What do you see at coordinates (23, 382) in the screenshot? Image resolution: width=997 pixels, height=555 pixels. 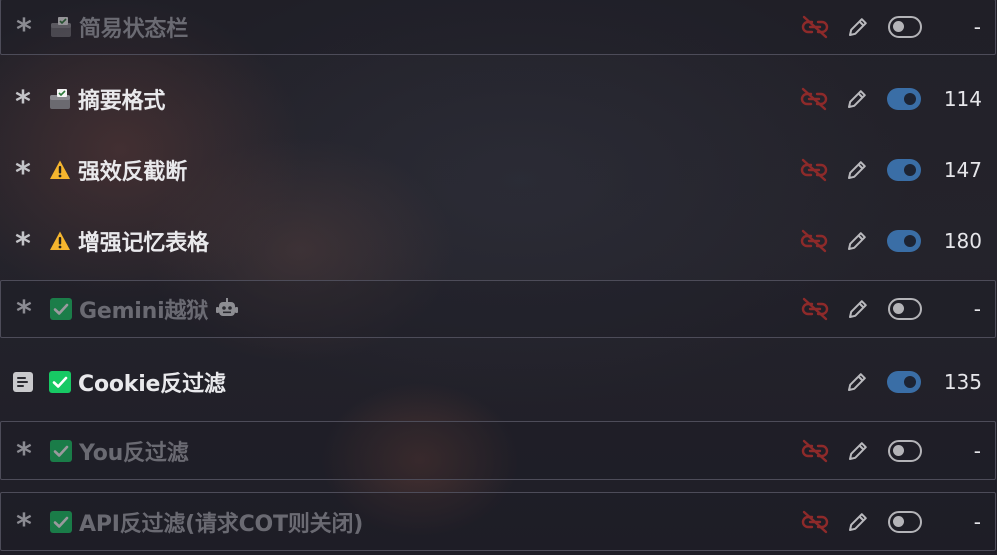 I see `document-icon` at bounding box center [23, 382].